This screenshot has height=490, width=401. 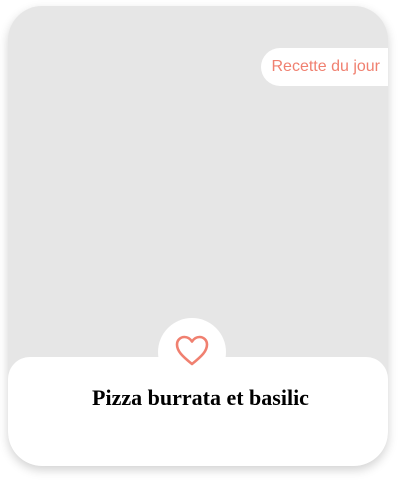 I want to click on recipe-of-the-day-badge: Recette du jour, so click(x=324, y=67).